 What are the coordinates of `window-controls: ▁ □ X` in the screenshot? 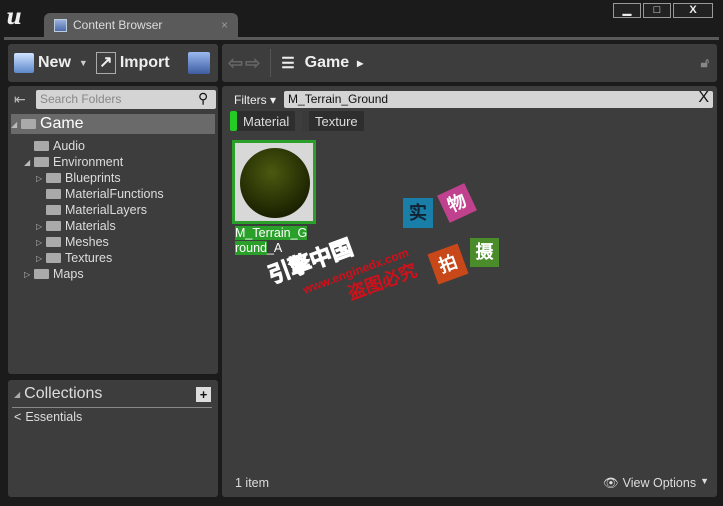 It's located at (663, 10).